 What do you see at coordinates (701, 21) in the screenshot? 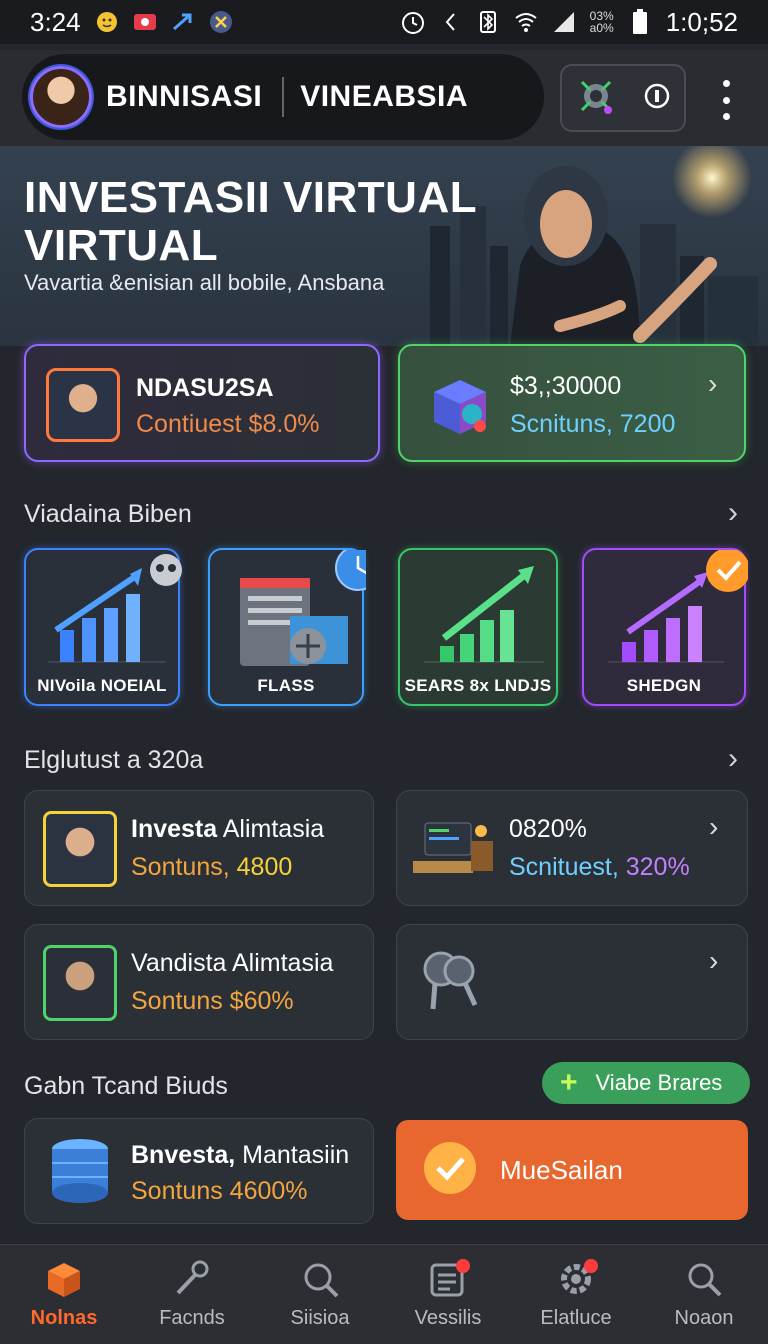
I see `status-clock: 1:0;52` at bounding box center [701, 21].